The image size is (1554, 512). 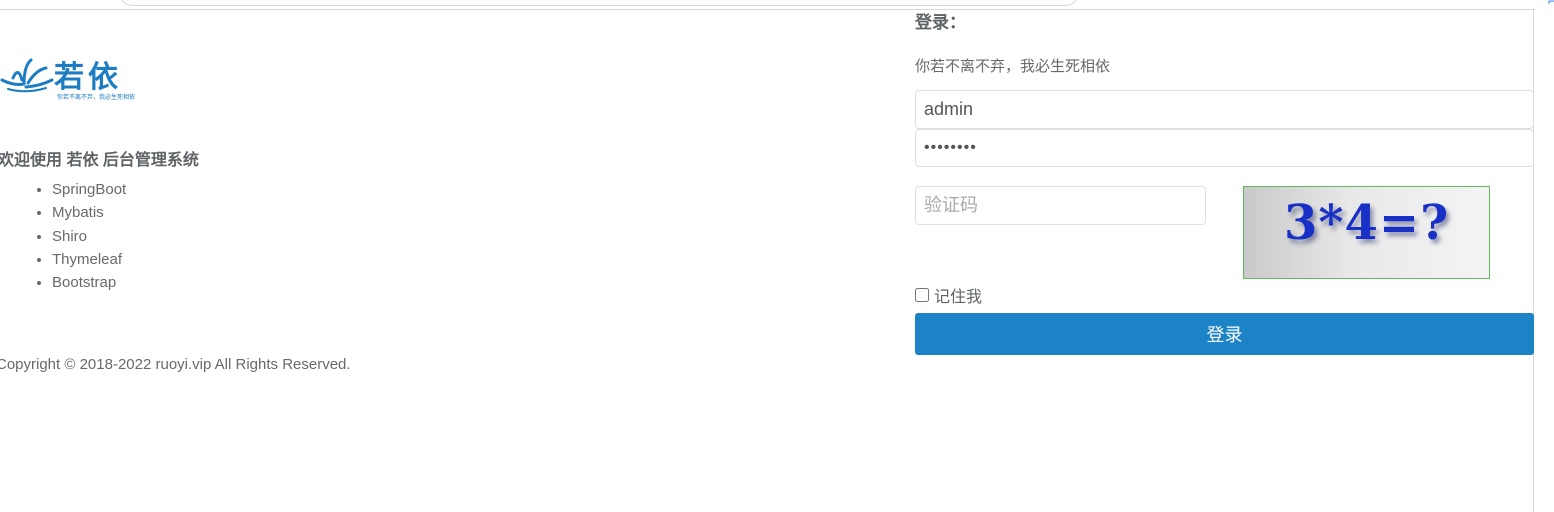 I want to click on remember-me: 记住我, so click(x=948, y=295).